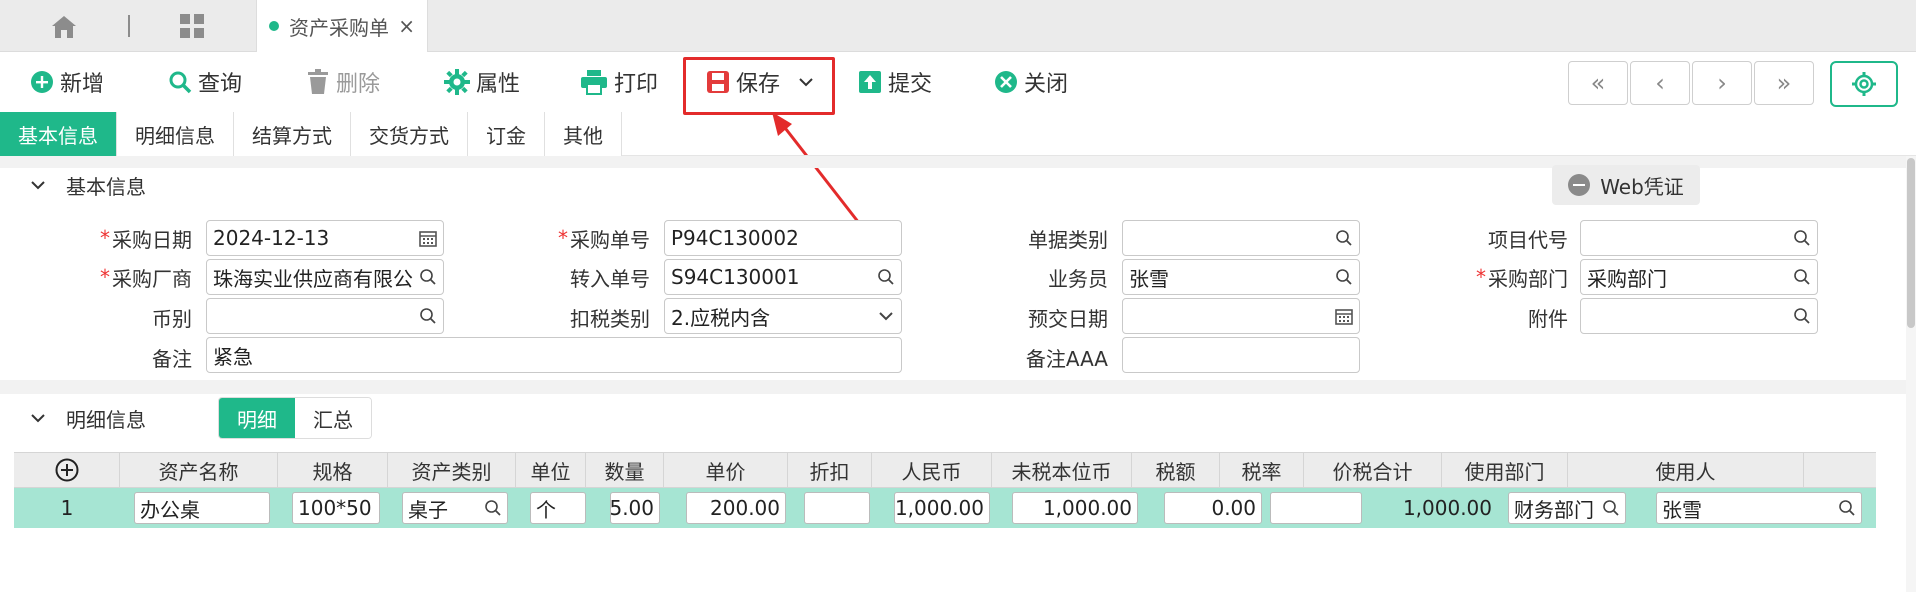  What do you see at coordinates (1241, 316) in the screenshot?
I see `pre-date-field` at bounding box center [1241, 316].